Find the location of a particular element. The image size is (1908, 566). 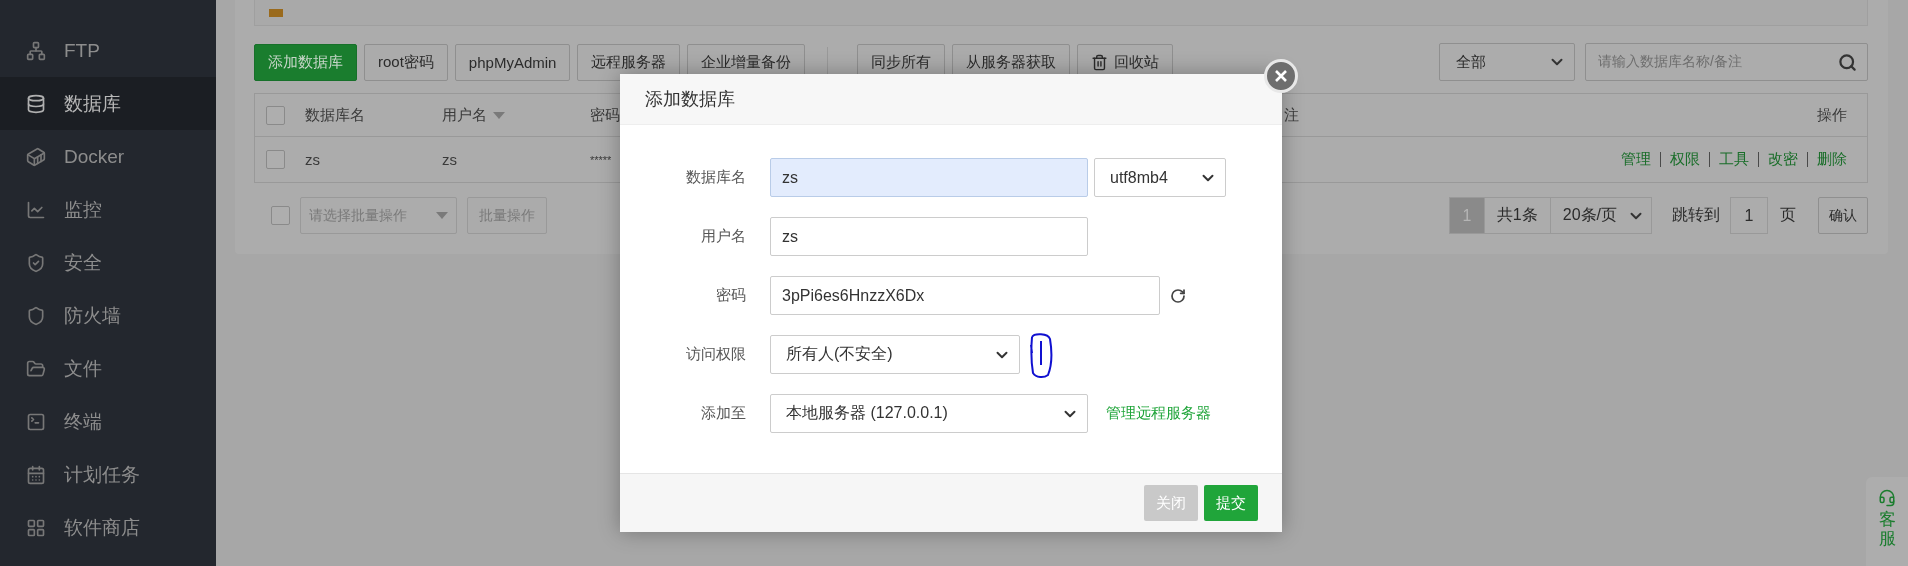

sidebar-item: 终端 is located at coordinates (108, 421).